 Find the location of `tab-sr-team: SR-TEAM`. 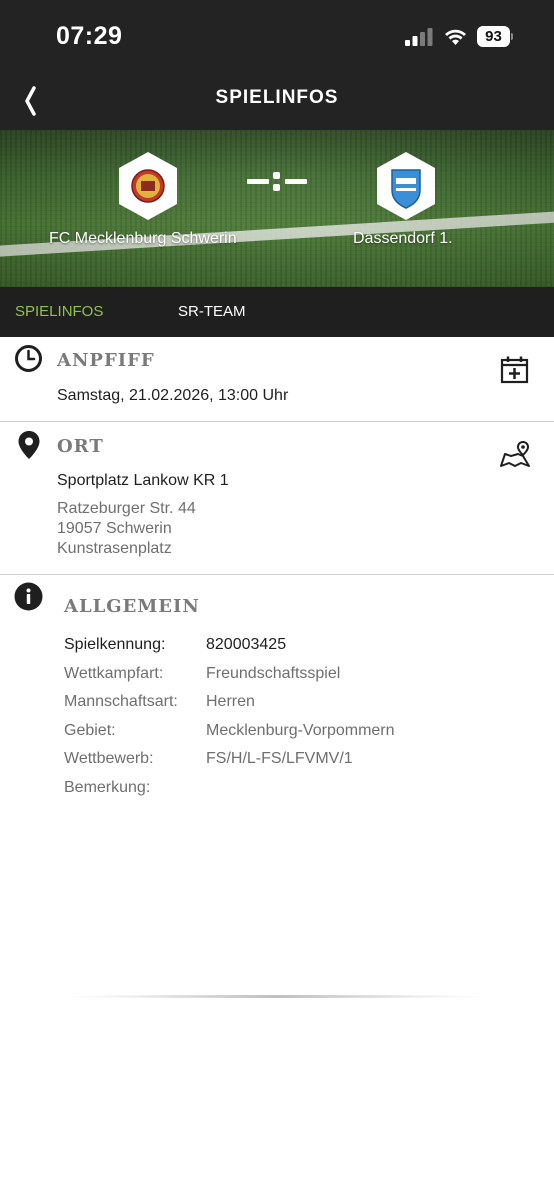

tab-sr-team: SR-TEAM is located at coordinates (212, 311).